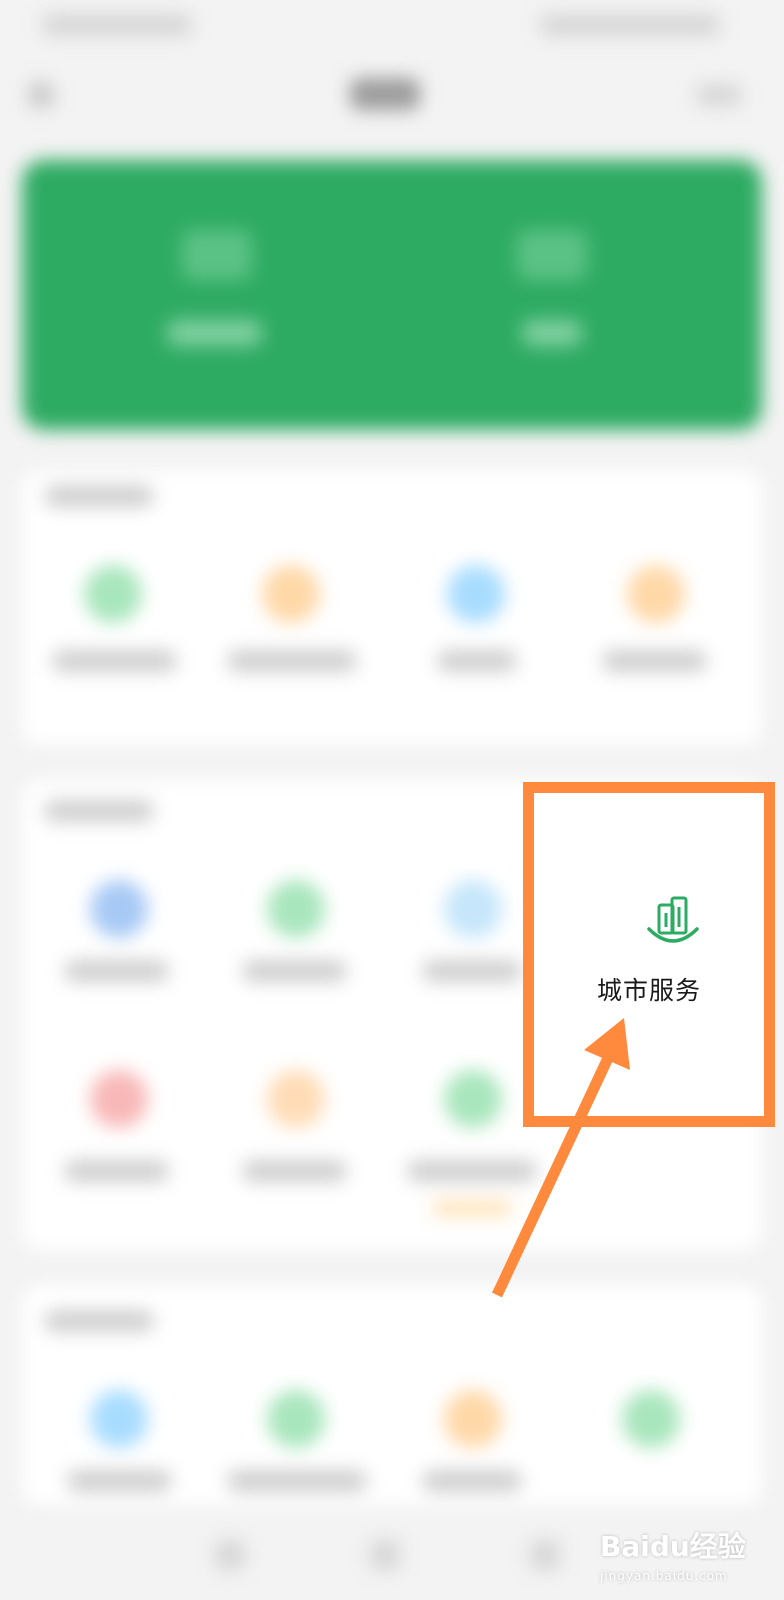 This screenshot has width=784, height=1600. Describe the element at coordinates (630, 25) in the screenshot. I see `status-bar-right` at that location.